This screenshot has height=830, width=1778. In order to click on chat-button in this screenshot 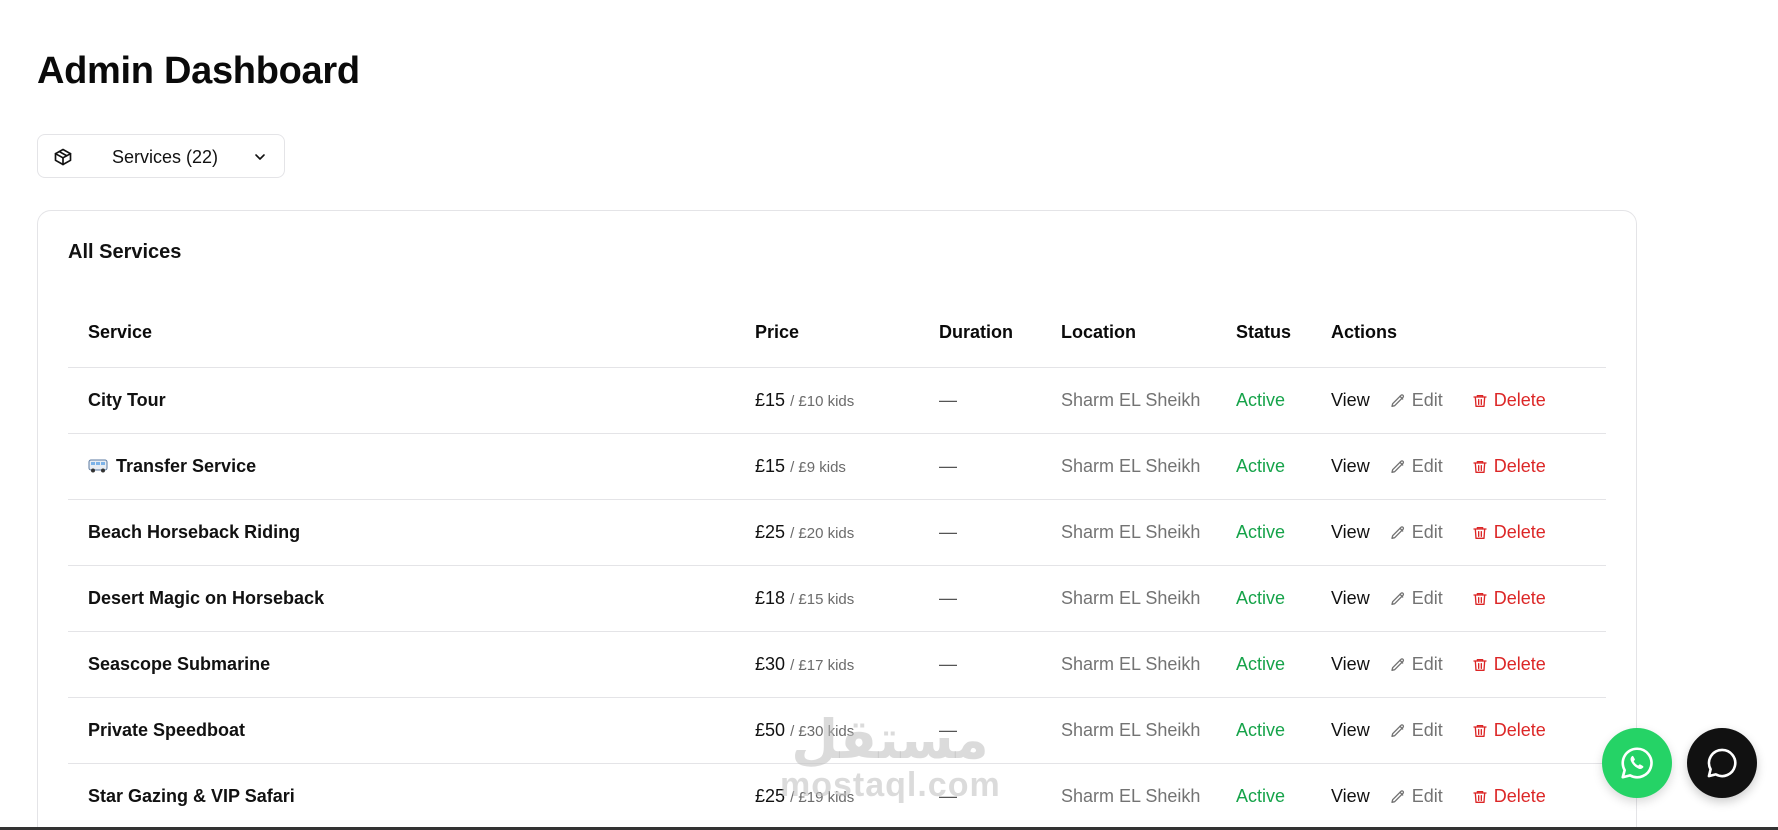, I will do `click(1722, 763)`.